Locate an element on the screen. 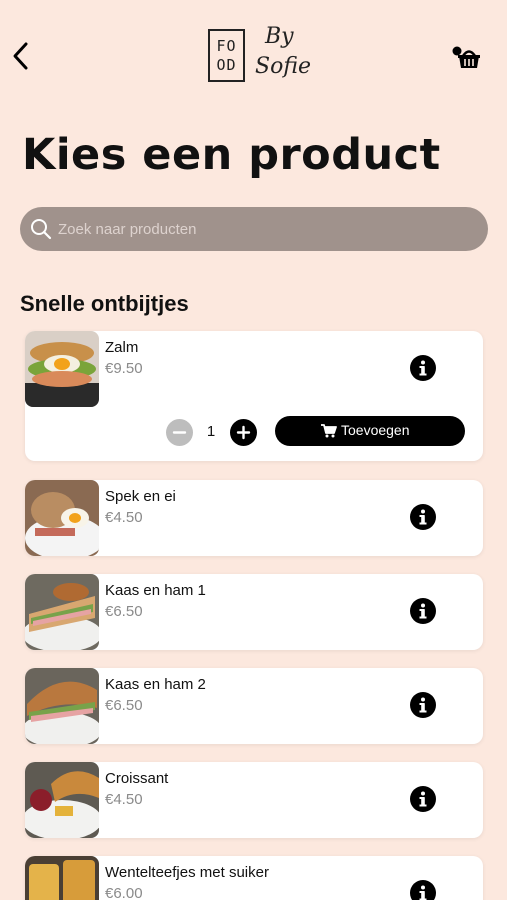  product-card-zalm: Zalm €9.50 1 Toevoegen is located at coordinates (254, 396).